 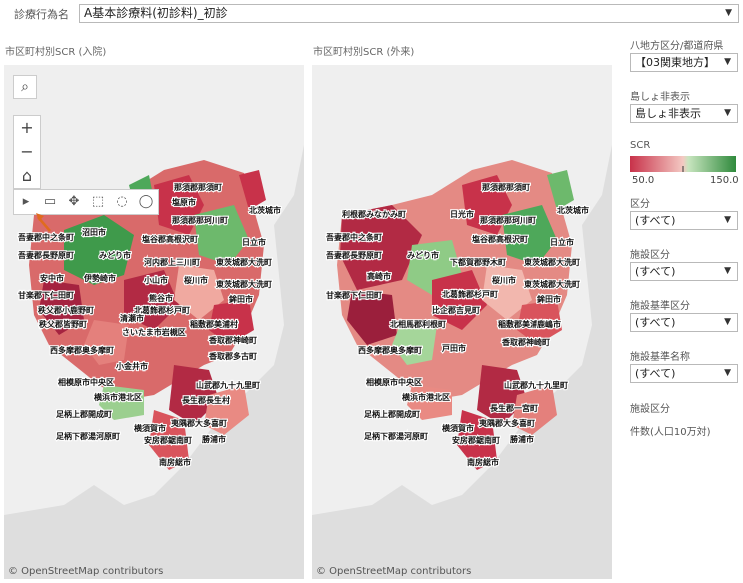 I want to click on pointer-arrow-icon, so click(x=43, y=222).